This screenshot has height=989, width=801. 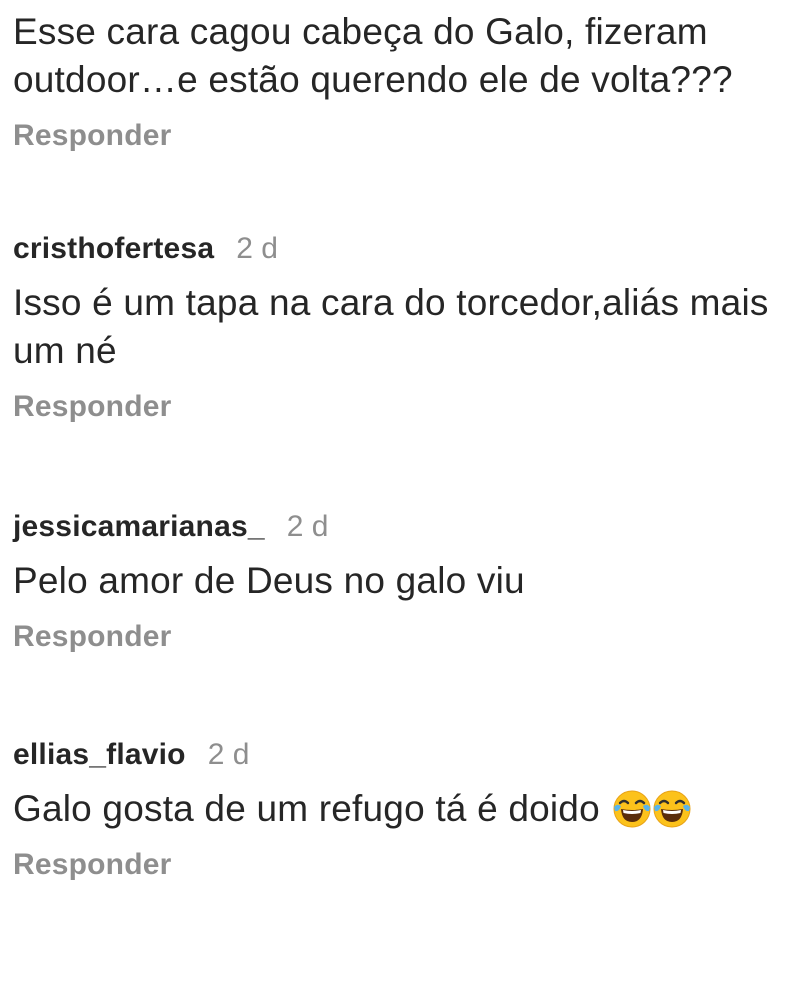 I want to click on comment-header: cristhofertesa 2 d, so click(x=403, y=249).